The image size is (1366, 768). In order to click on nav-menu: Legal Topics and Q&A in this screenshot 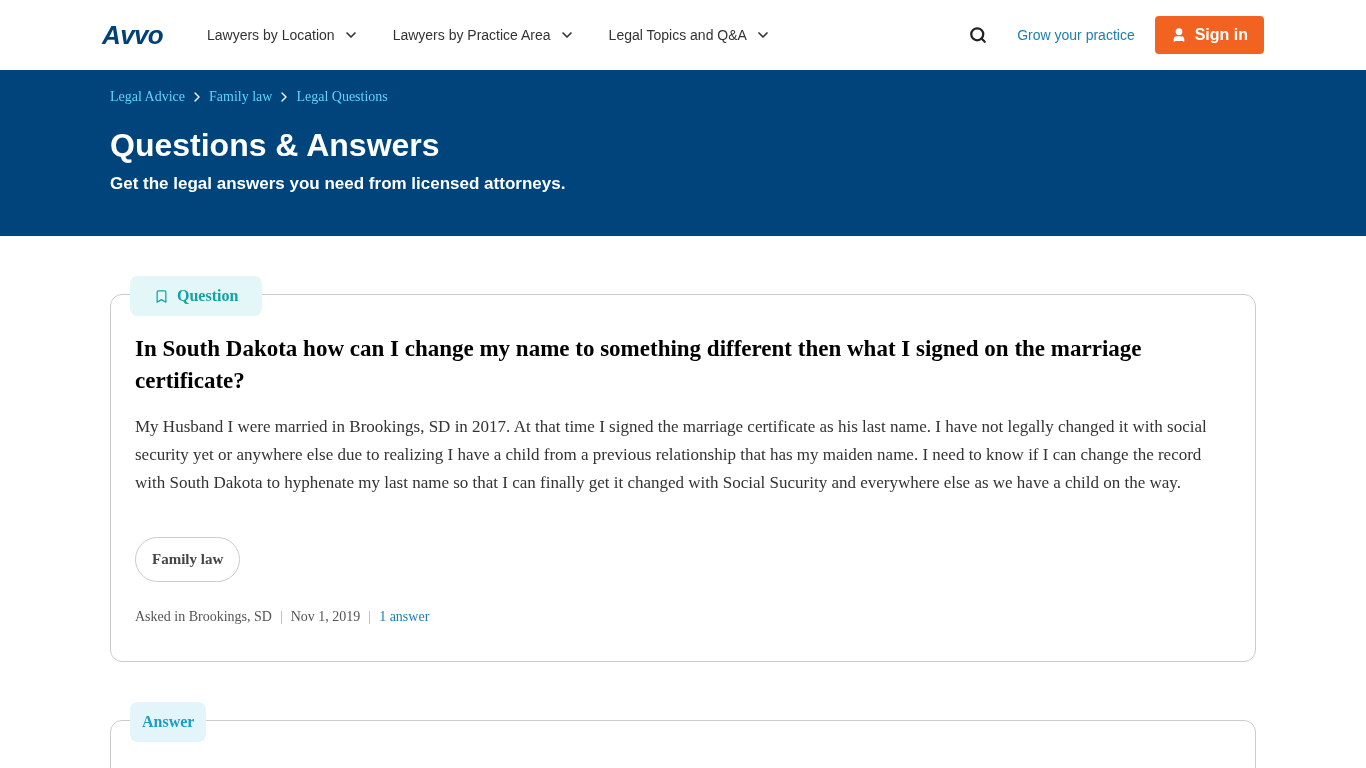, I will do `click(689, 35)`.